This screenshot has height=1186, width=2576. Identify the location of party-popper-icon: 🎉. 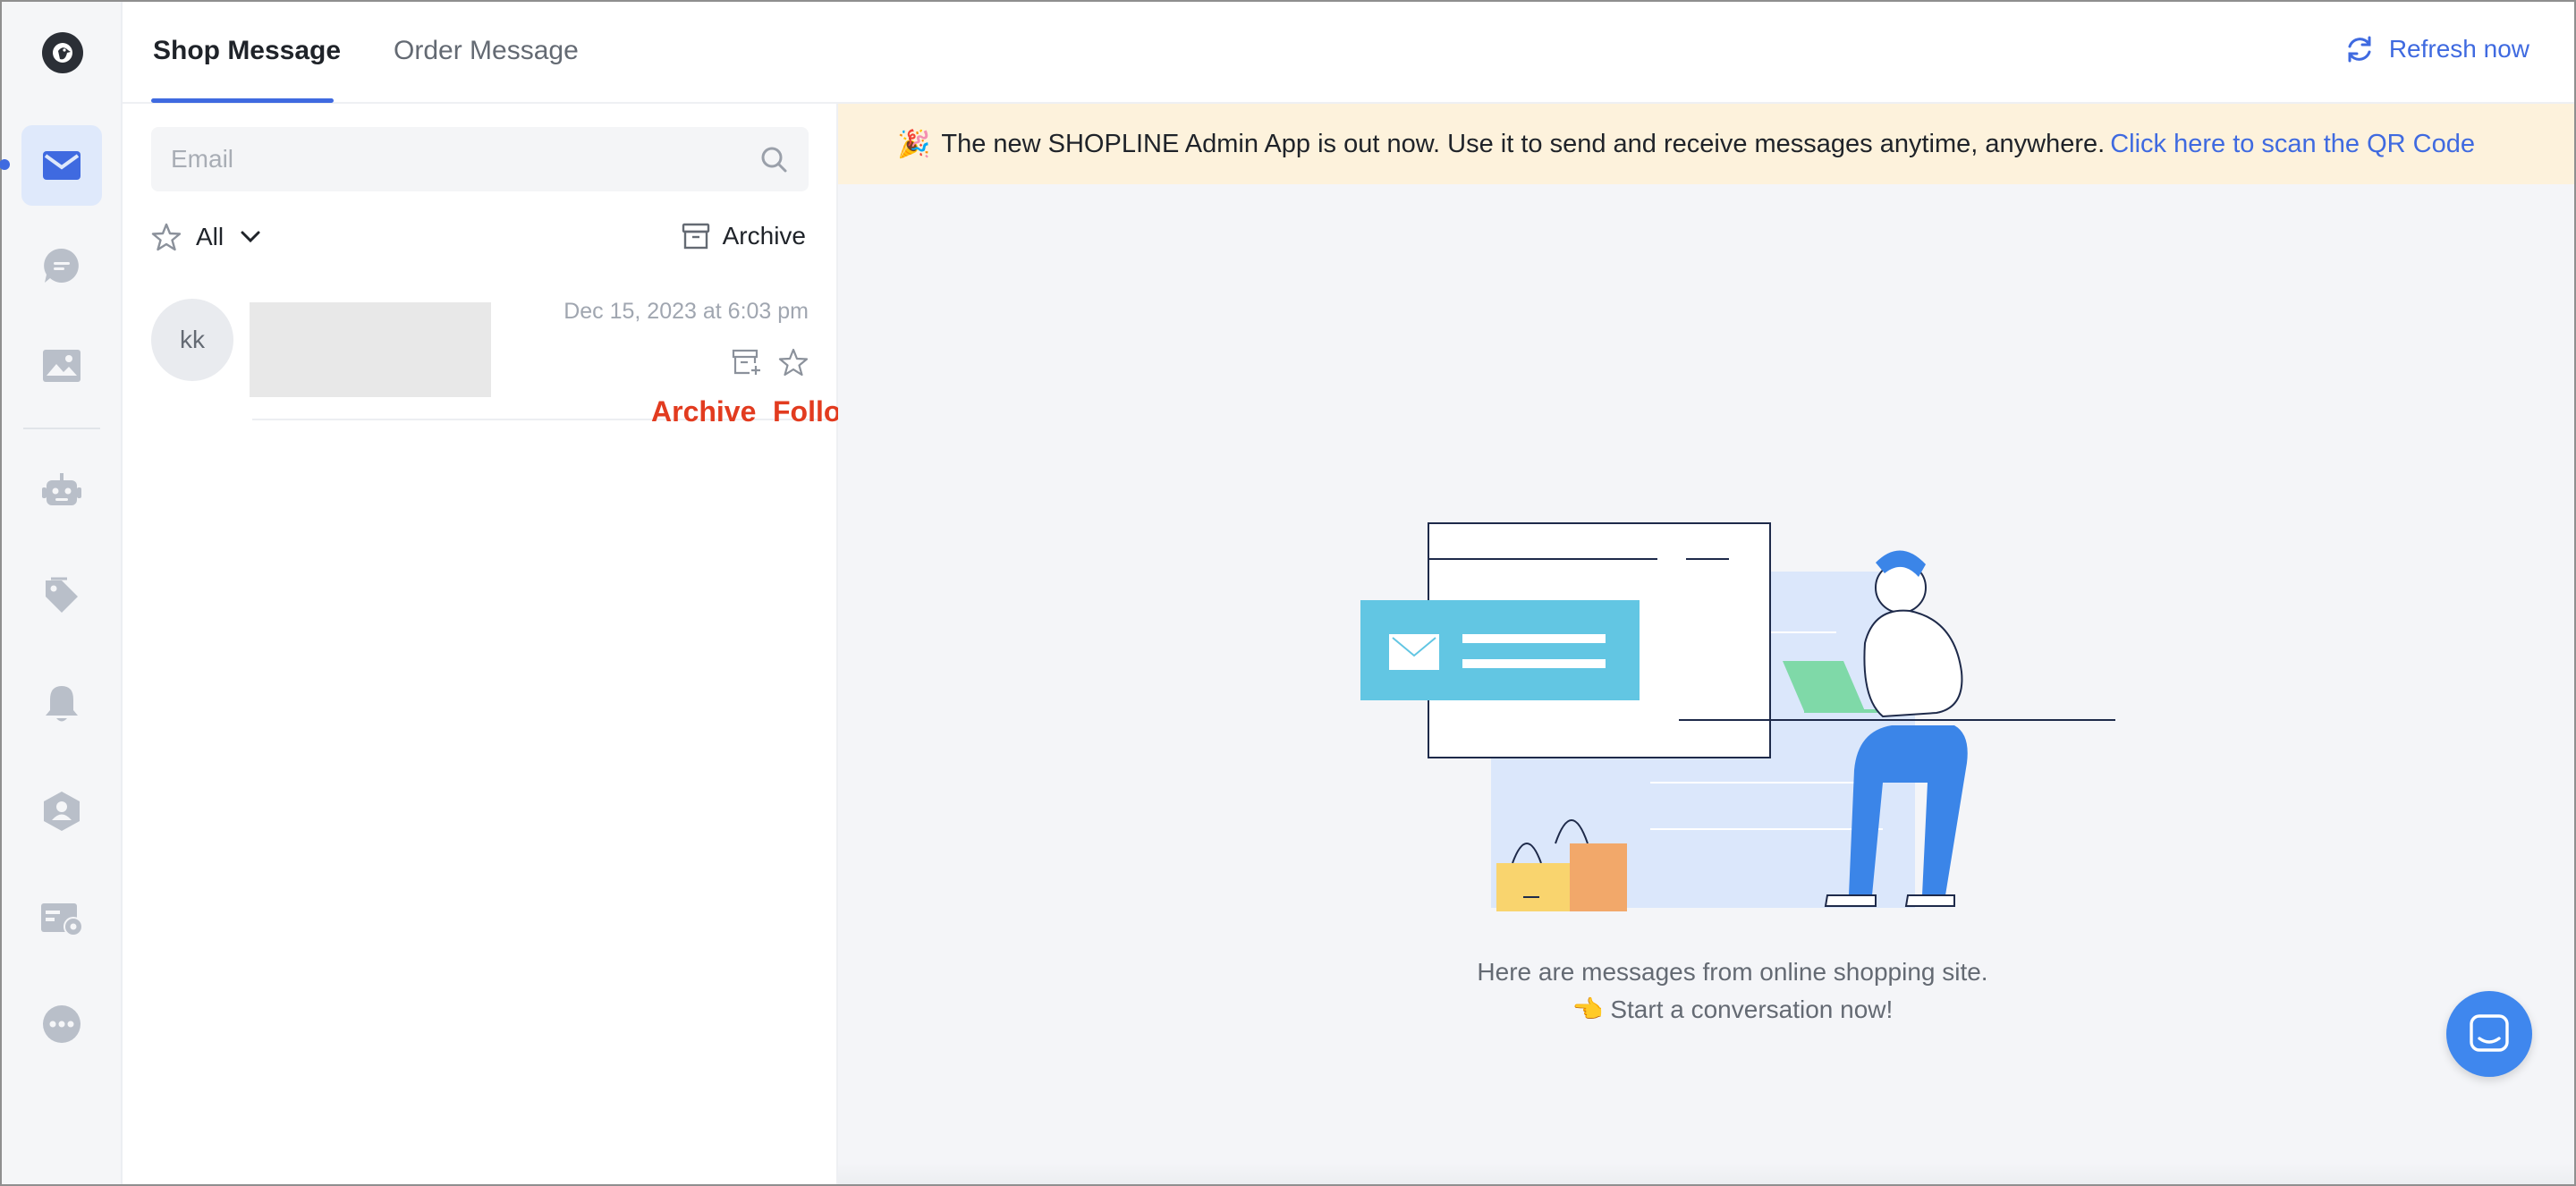
(914, 144).